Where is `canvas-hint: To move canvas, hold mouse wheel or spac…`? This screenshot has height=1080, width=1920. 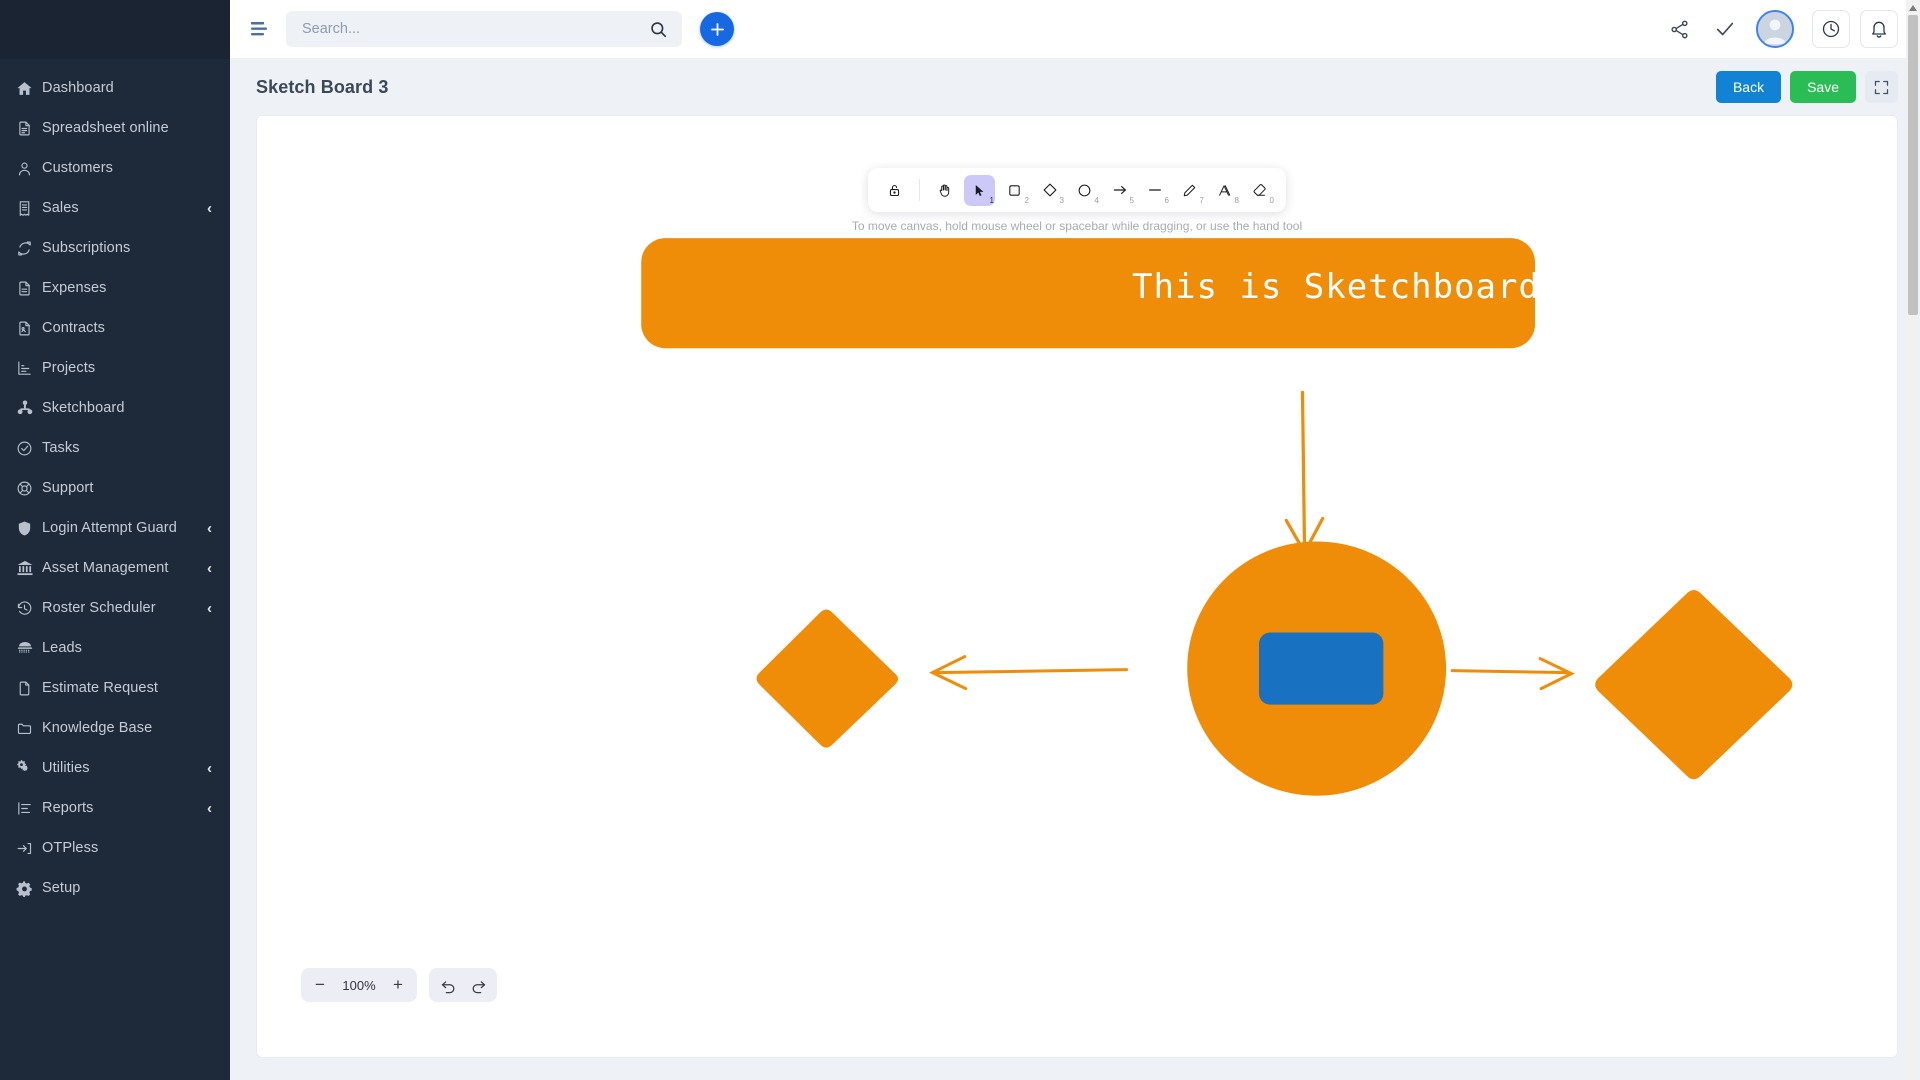
canvas-hint: To move canvas, hold mouse wheel or spac… is located at coordinates (1077, 226).